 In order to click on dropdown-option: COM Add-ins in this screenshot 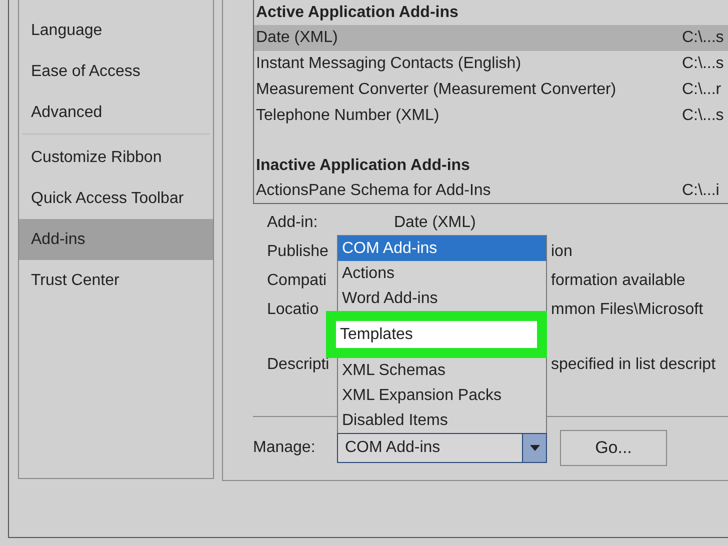, I will do `click(442, 248)`.